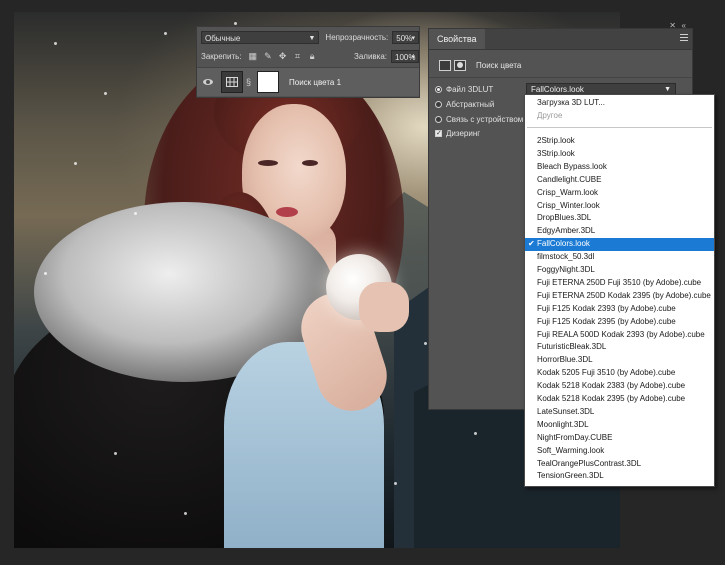 Image resolution: width=725 pixels, height=565 pixels. Describe the element at coordinates (619, 270) in the screenshot. I see `lut-list-item: FoggyNight.3DL` at that location.